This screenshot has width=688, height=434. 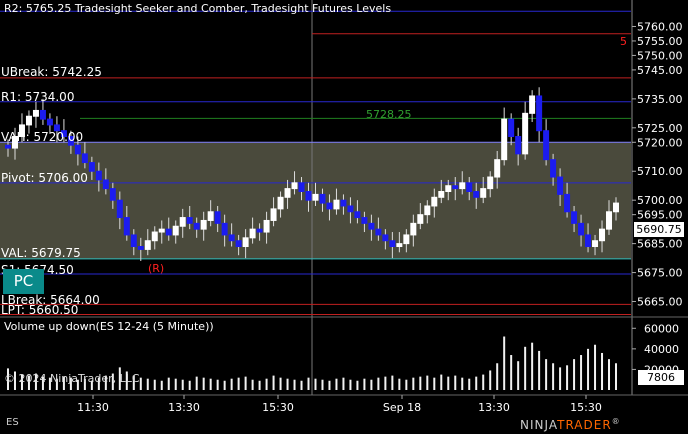 I want to click on level-label-val: VAL: 5679.75, so click(x=41, y=253).